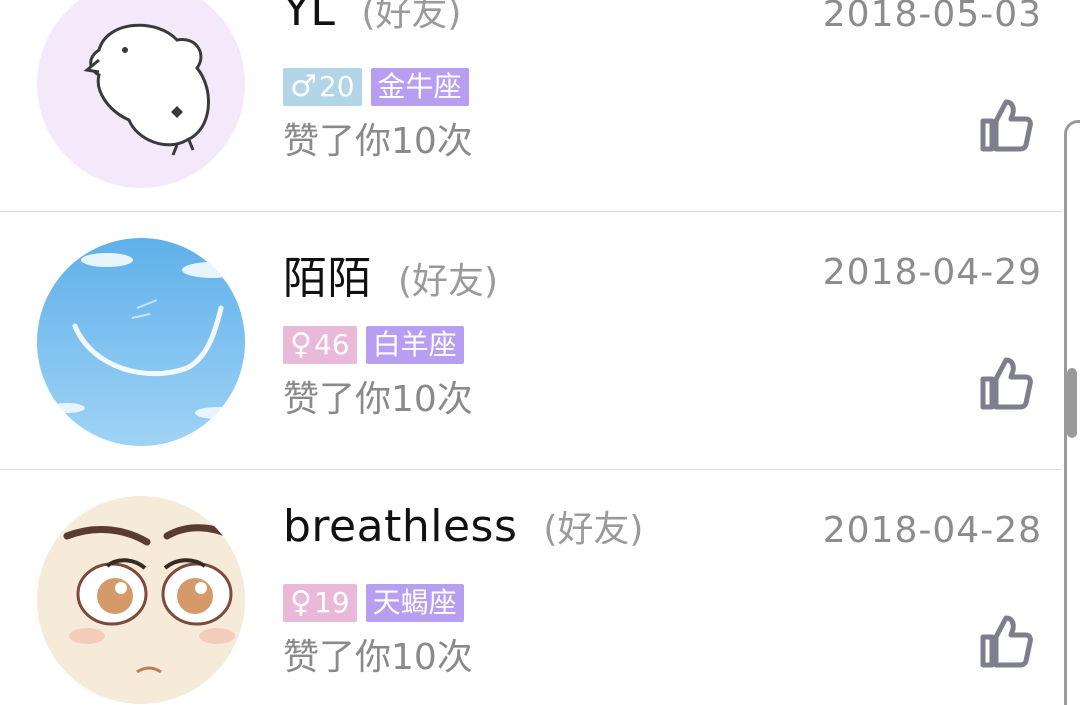  I want to click on like-date: 2018-04-28, so click(932, 530).